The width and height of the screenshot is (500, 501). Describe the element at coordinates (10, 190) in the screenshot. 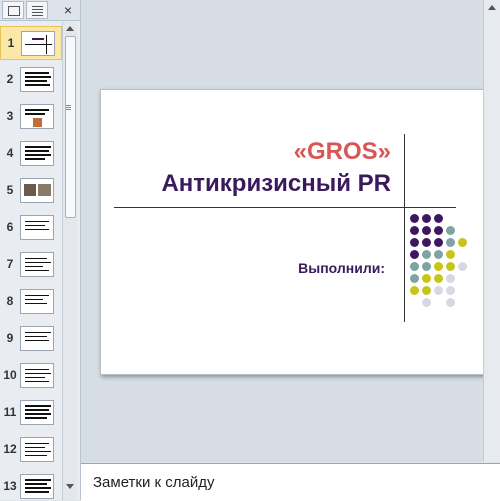

I see `slide-number: 5` at that location.